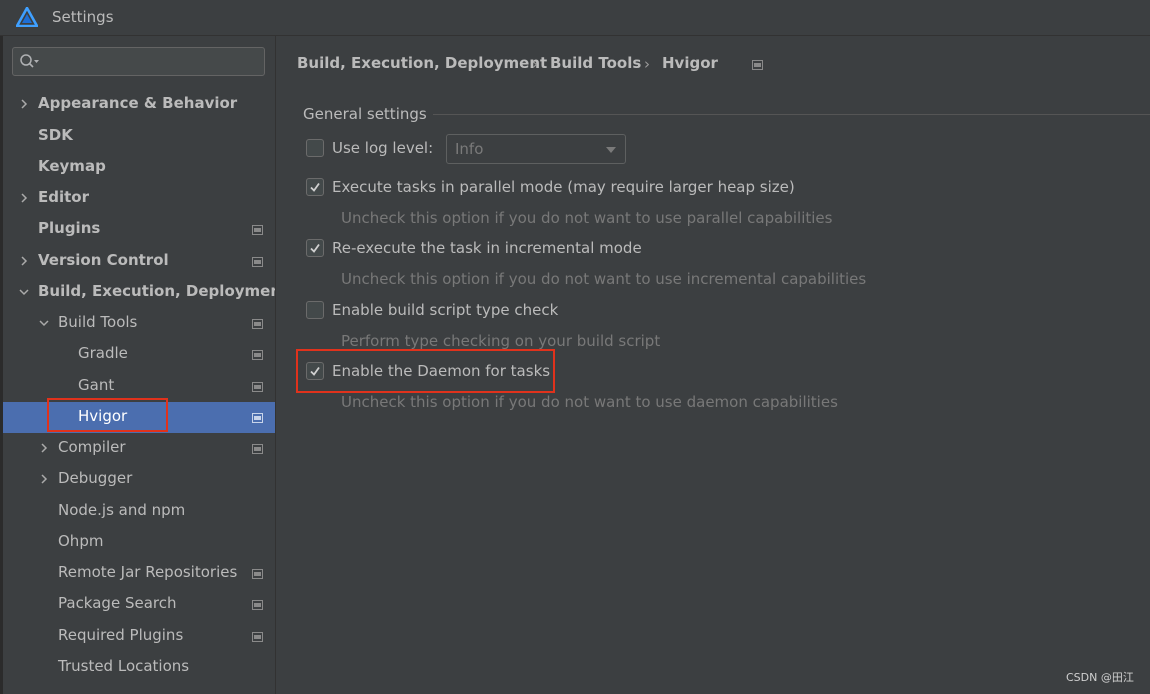 The width and height of the screenshot is (1150, 694). What do you see at coordinates (27, 17) in the screenshot?
I see `harmony-logo-icon` at bounding box center [27, 17].